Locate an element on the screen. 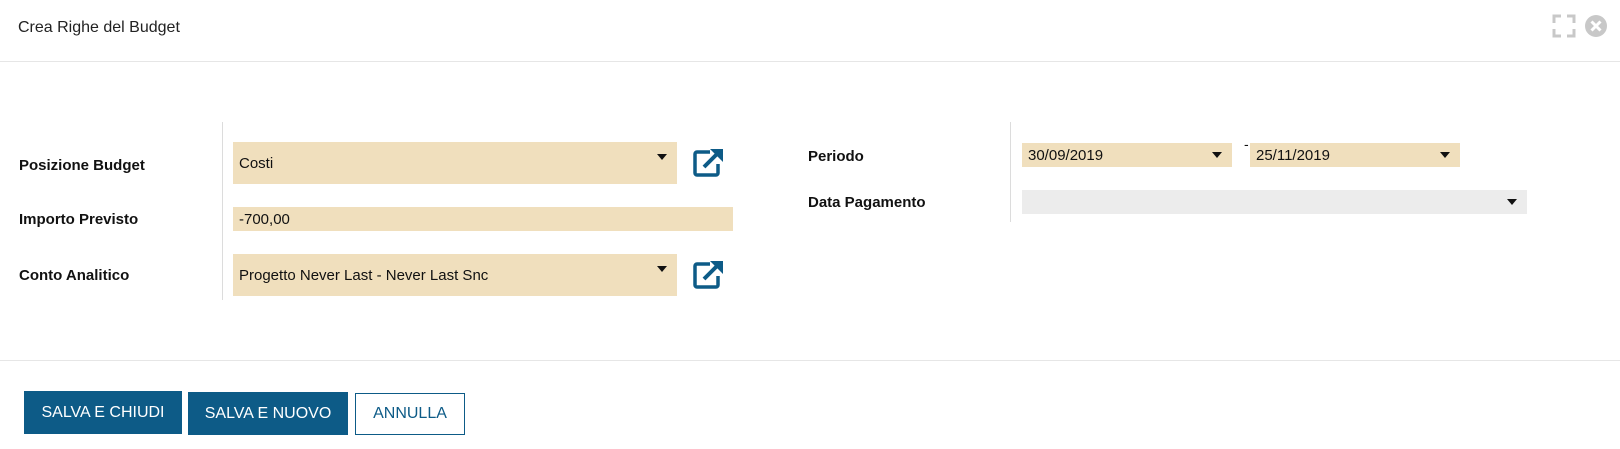 This screenshot has width=1620, height=449. label-conto-analitico: Conto Analitico is located at coordinates (74, 275).